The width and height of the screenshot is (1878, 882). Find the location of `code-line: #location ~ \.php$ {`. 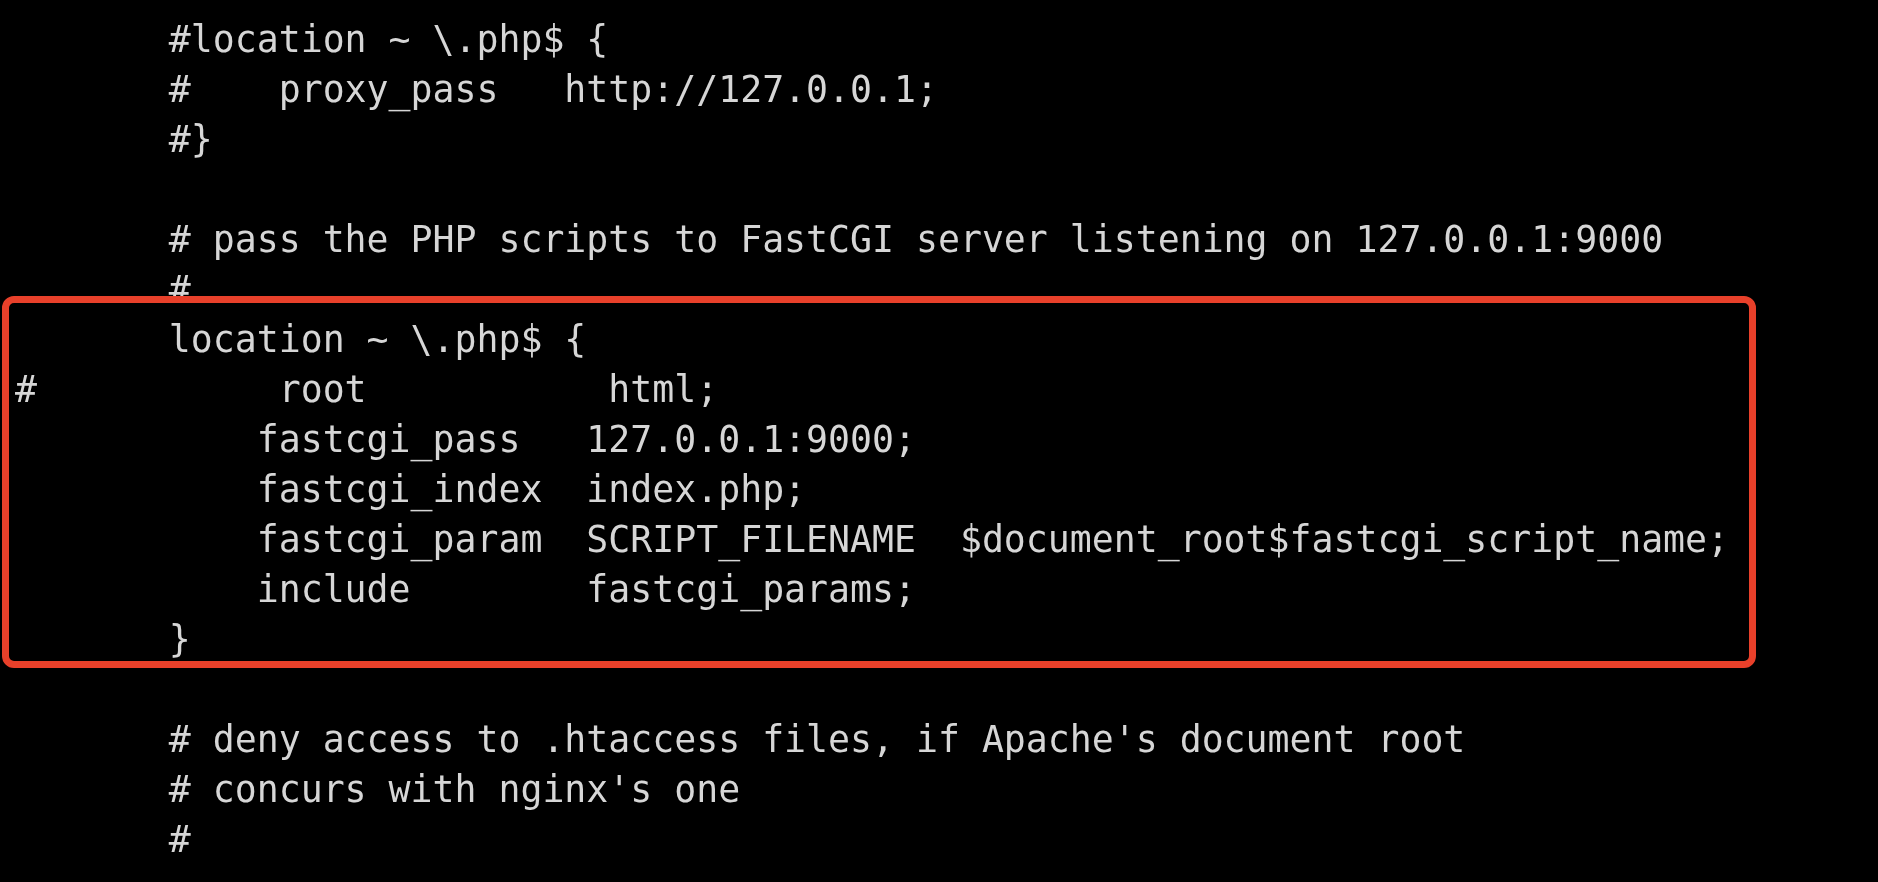

code-line: #location ~ \.php$ { is located at coordinates (388, 39).